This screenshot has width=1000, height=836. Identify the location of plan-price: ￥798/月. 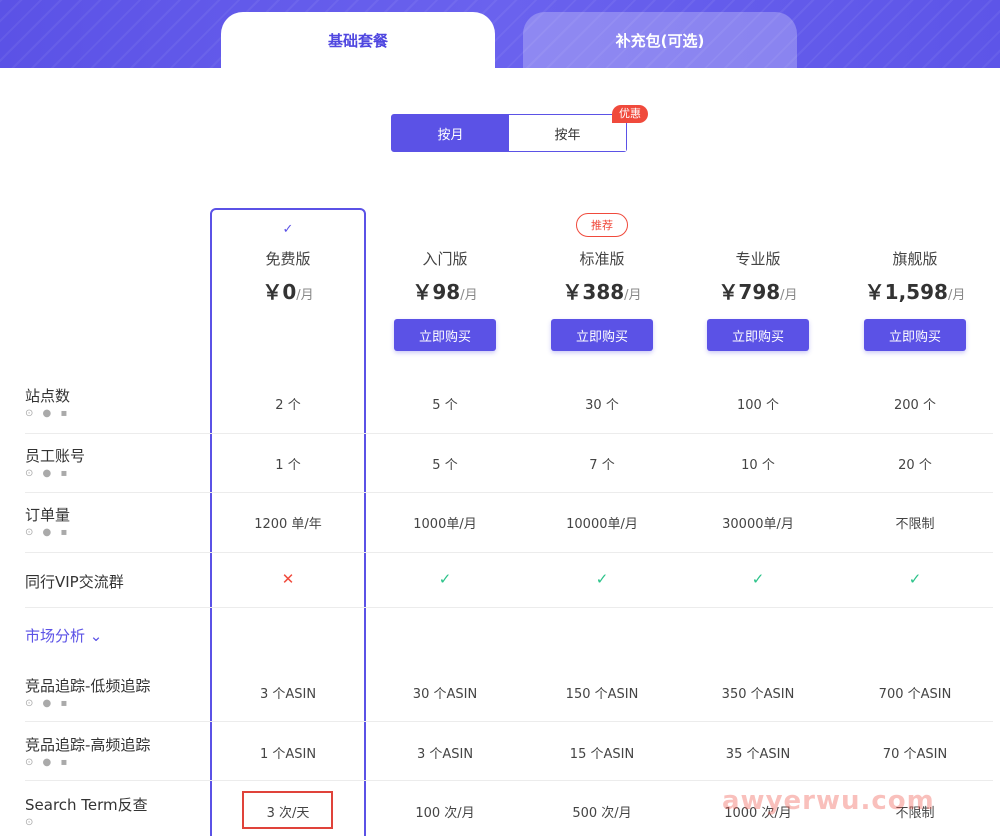
(758, 292).